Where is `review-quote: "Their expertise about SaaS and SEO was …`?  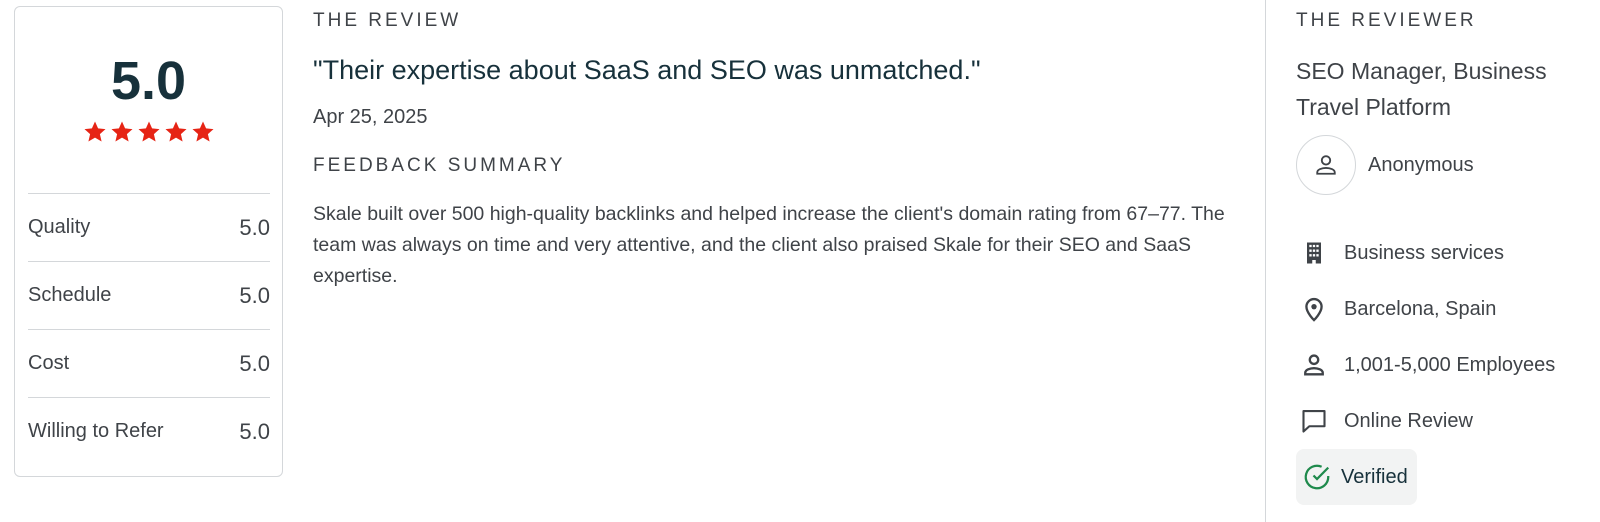 review-quote: "Their expertise about SaaS and SEO was … is located at coordinates (647, 70).